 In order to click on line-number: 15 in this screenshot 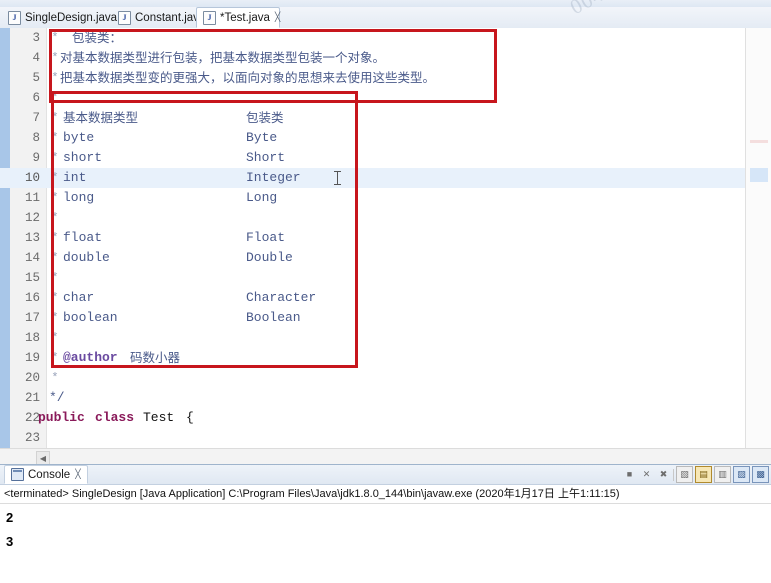, I will do `click(32, 278)`.